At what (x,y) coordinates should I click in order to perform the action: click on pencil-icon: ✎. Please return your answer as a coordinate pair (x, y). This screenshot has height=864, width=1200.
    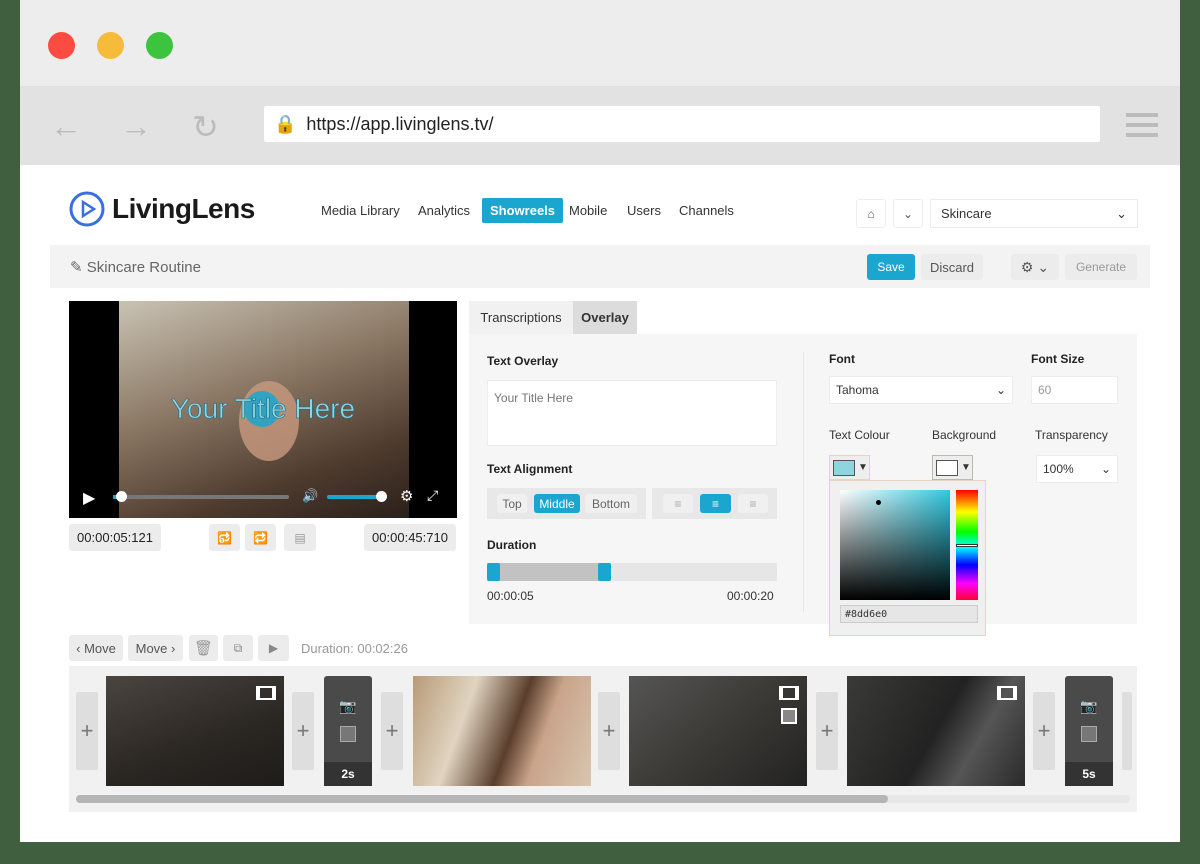
    Looking at the image, I should click on (76, 267).